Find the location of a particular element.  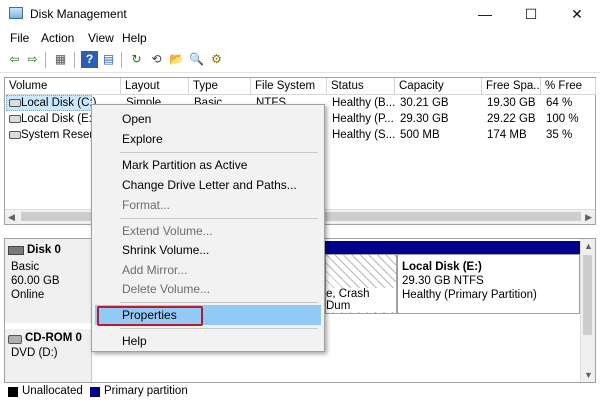

scroll-down-arrow-icon: ▼ is located at coordinates (588, 375).